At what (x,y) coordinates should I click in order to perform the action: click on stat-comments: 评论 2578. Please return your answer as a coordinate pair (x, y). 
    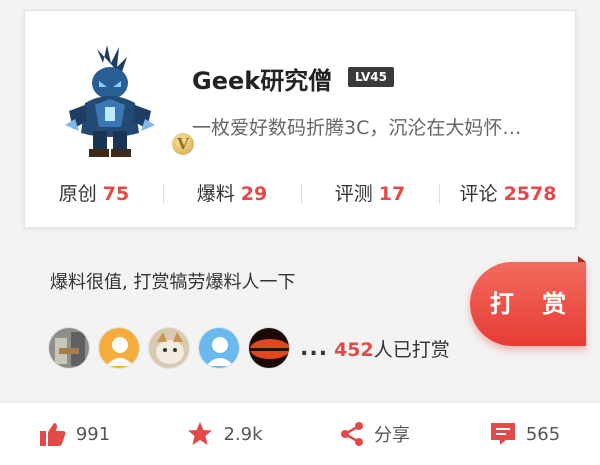
    Looking at the image, I should click on (508, 194).